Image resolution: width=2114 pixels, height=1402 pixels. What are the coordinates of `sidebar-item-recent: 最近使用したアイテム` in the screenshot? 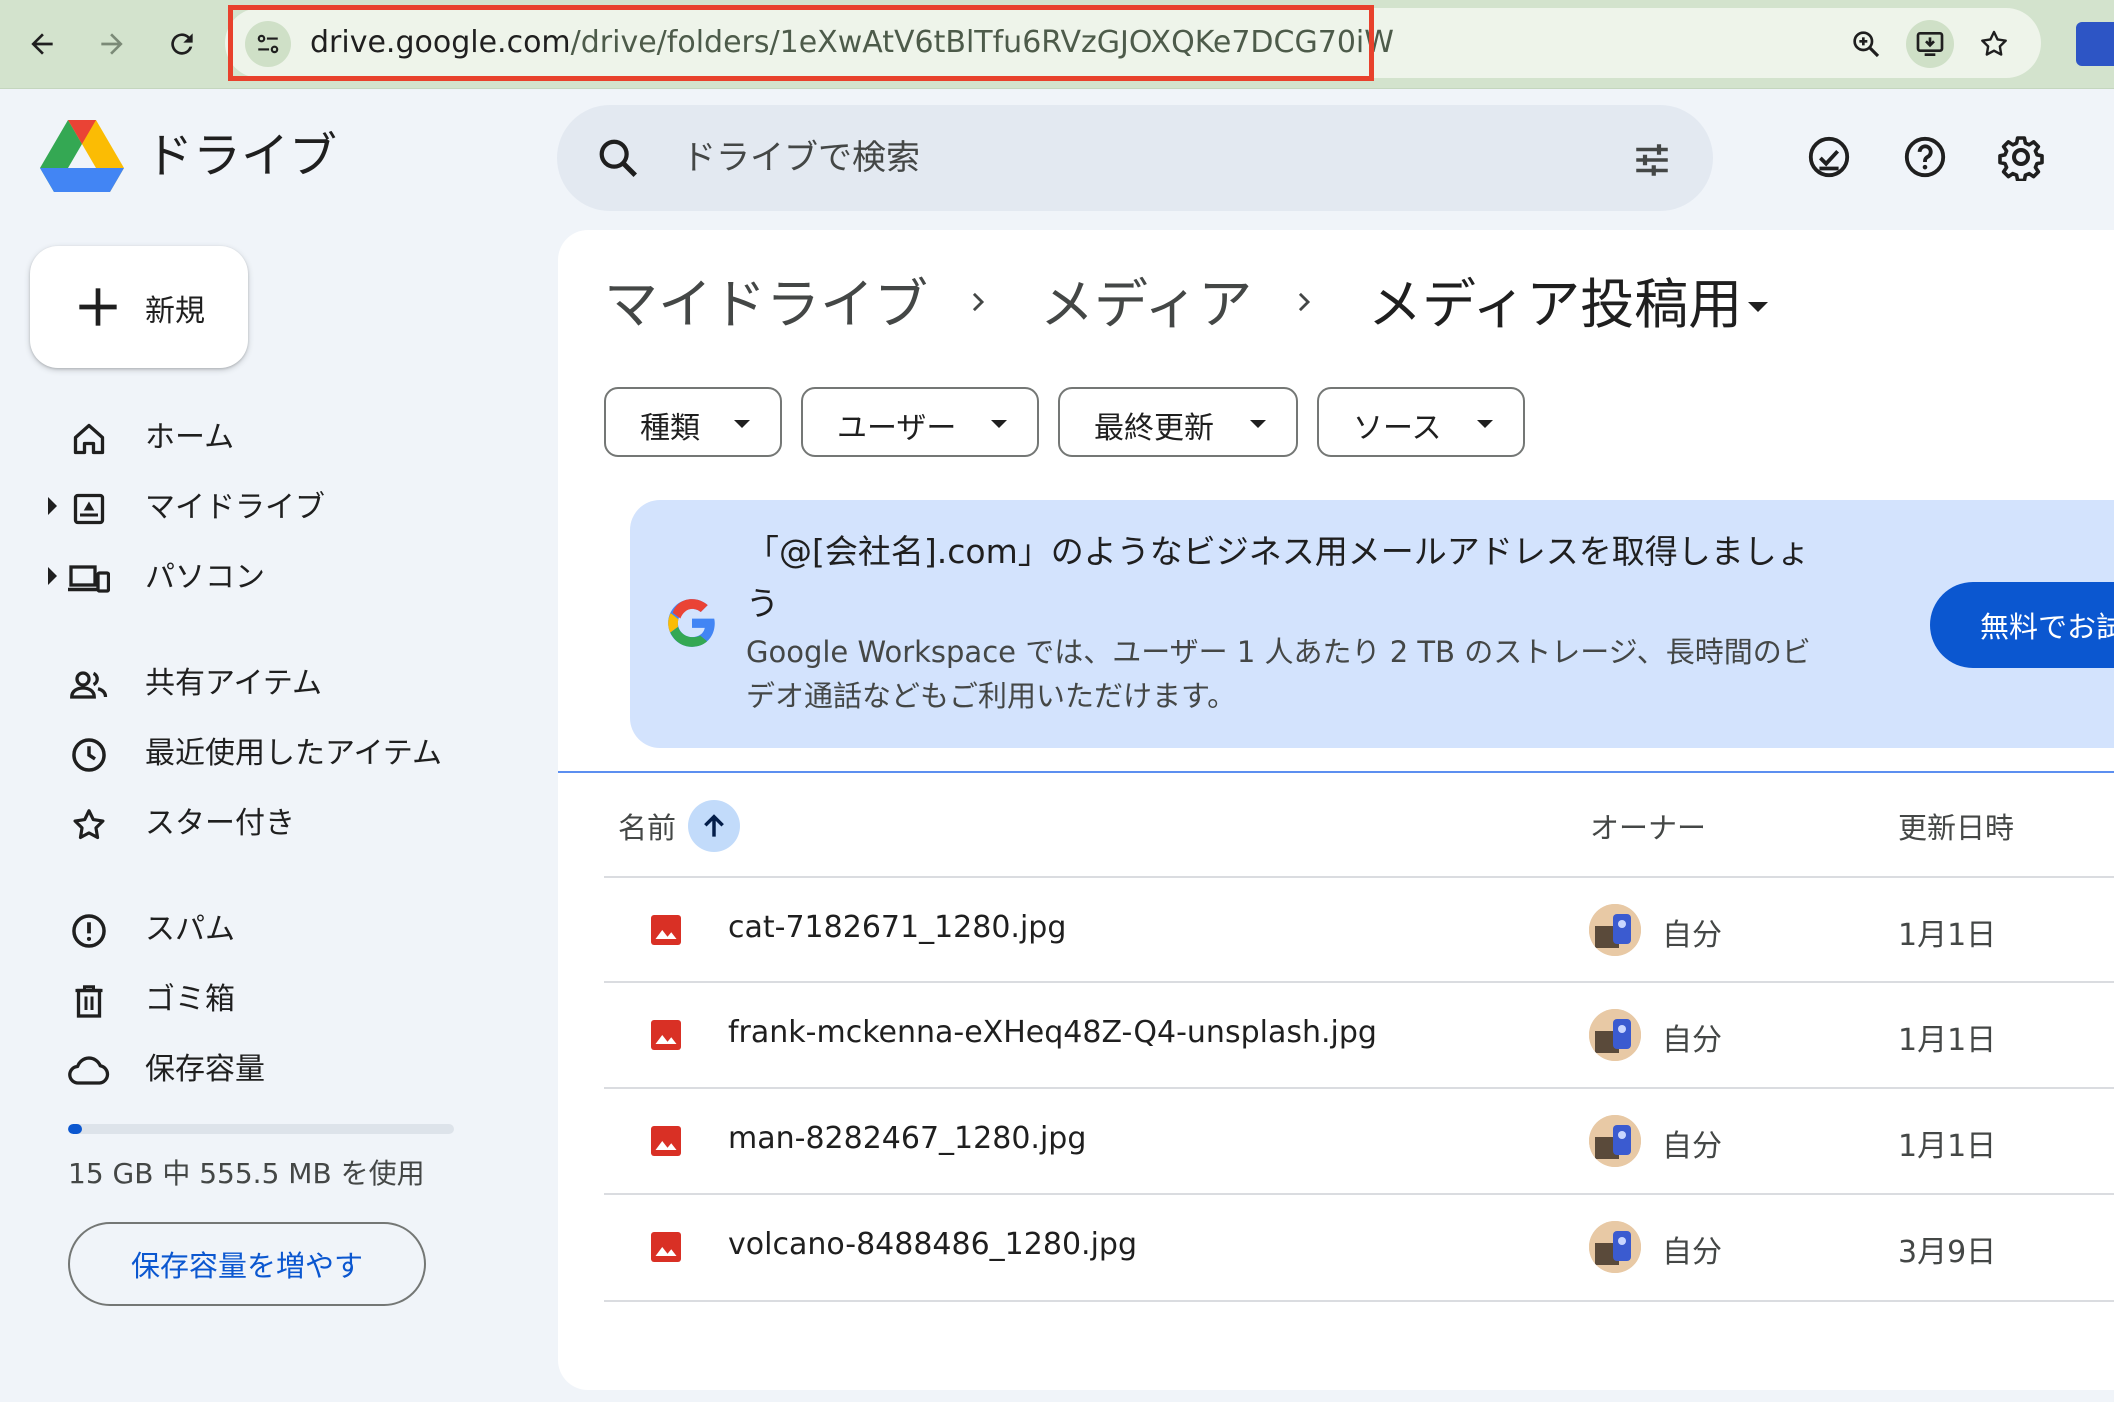 It's located at (270, 754).